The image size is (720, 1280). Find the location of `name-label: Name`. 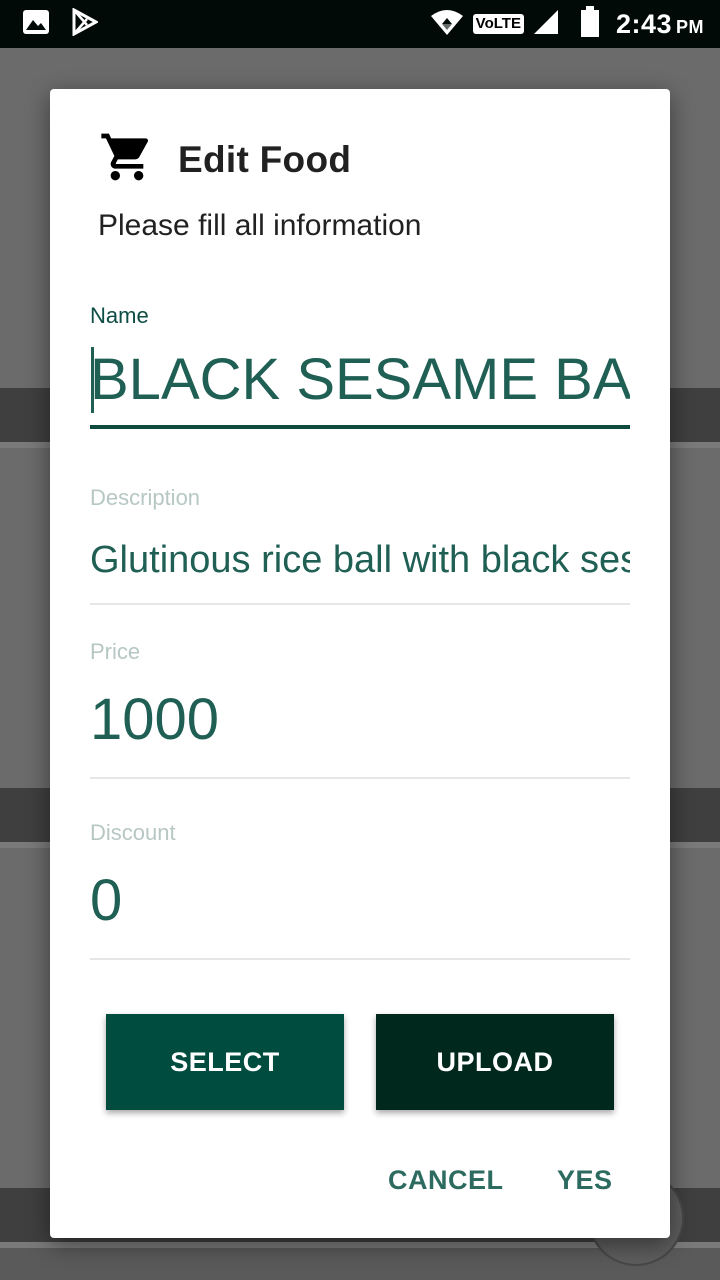

name-label: Name is located at coordinates (119, 315).